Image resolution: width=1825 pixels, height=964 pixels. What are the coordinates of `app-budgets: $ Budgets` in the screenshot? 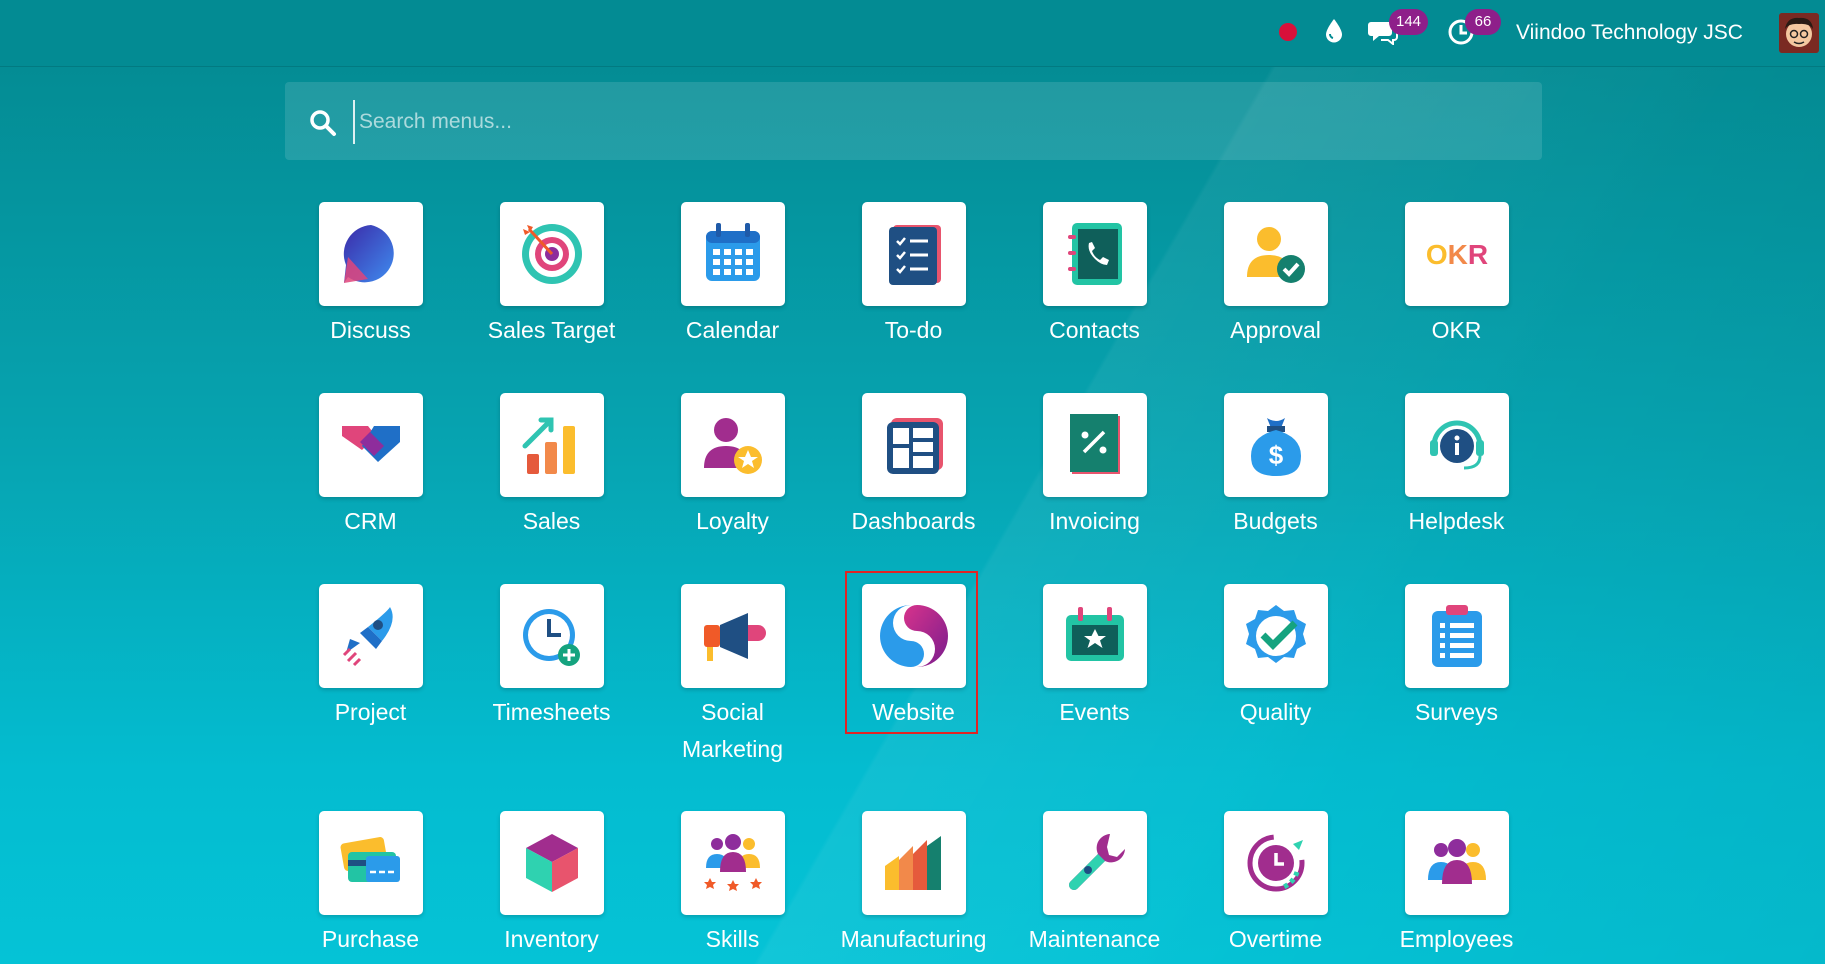 It's located at (1275, 466).